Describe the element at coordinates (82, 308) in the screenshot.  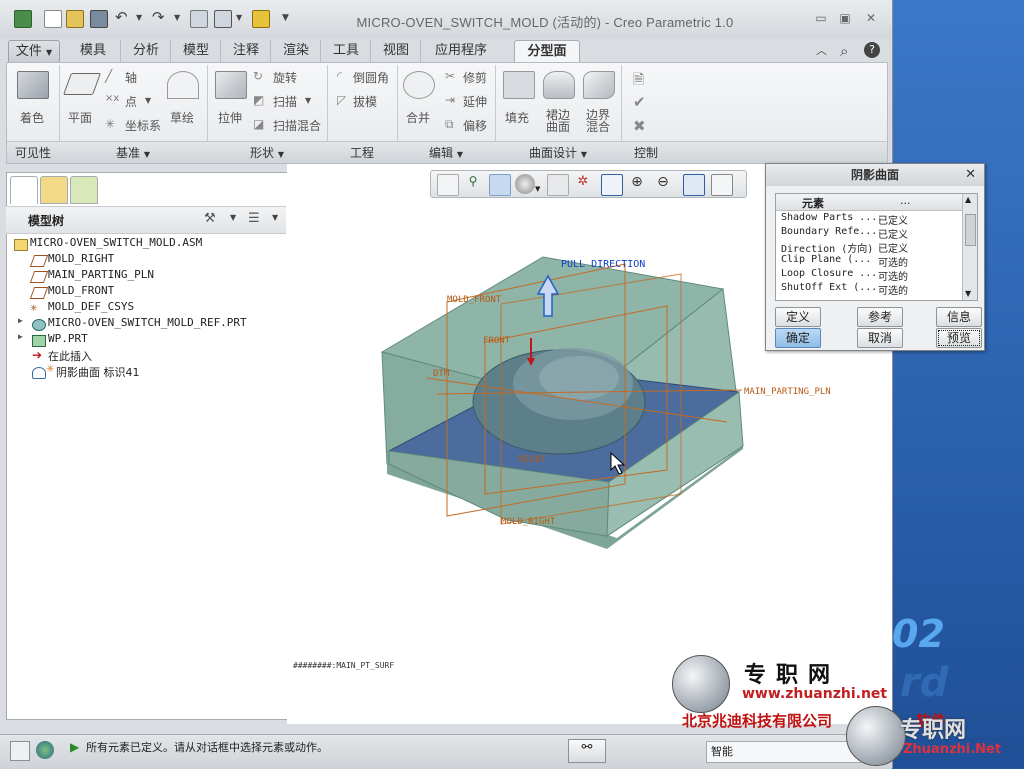
I see `tree-item-mold-def-csys: ✳ MOLD_DEF_CSYS` at that location.